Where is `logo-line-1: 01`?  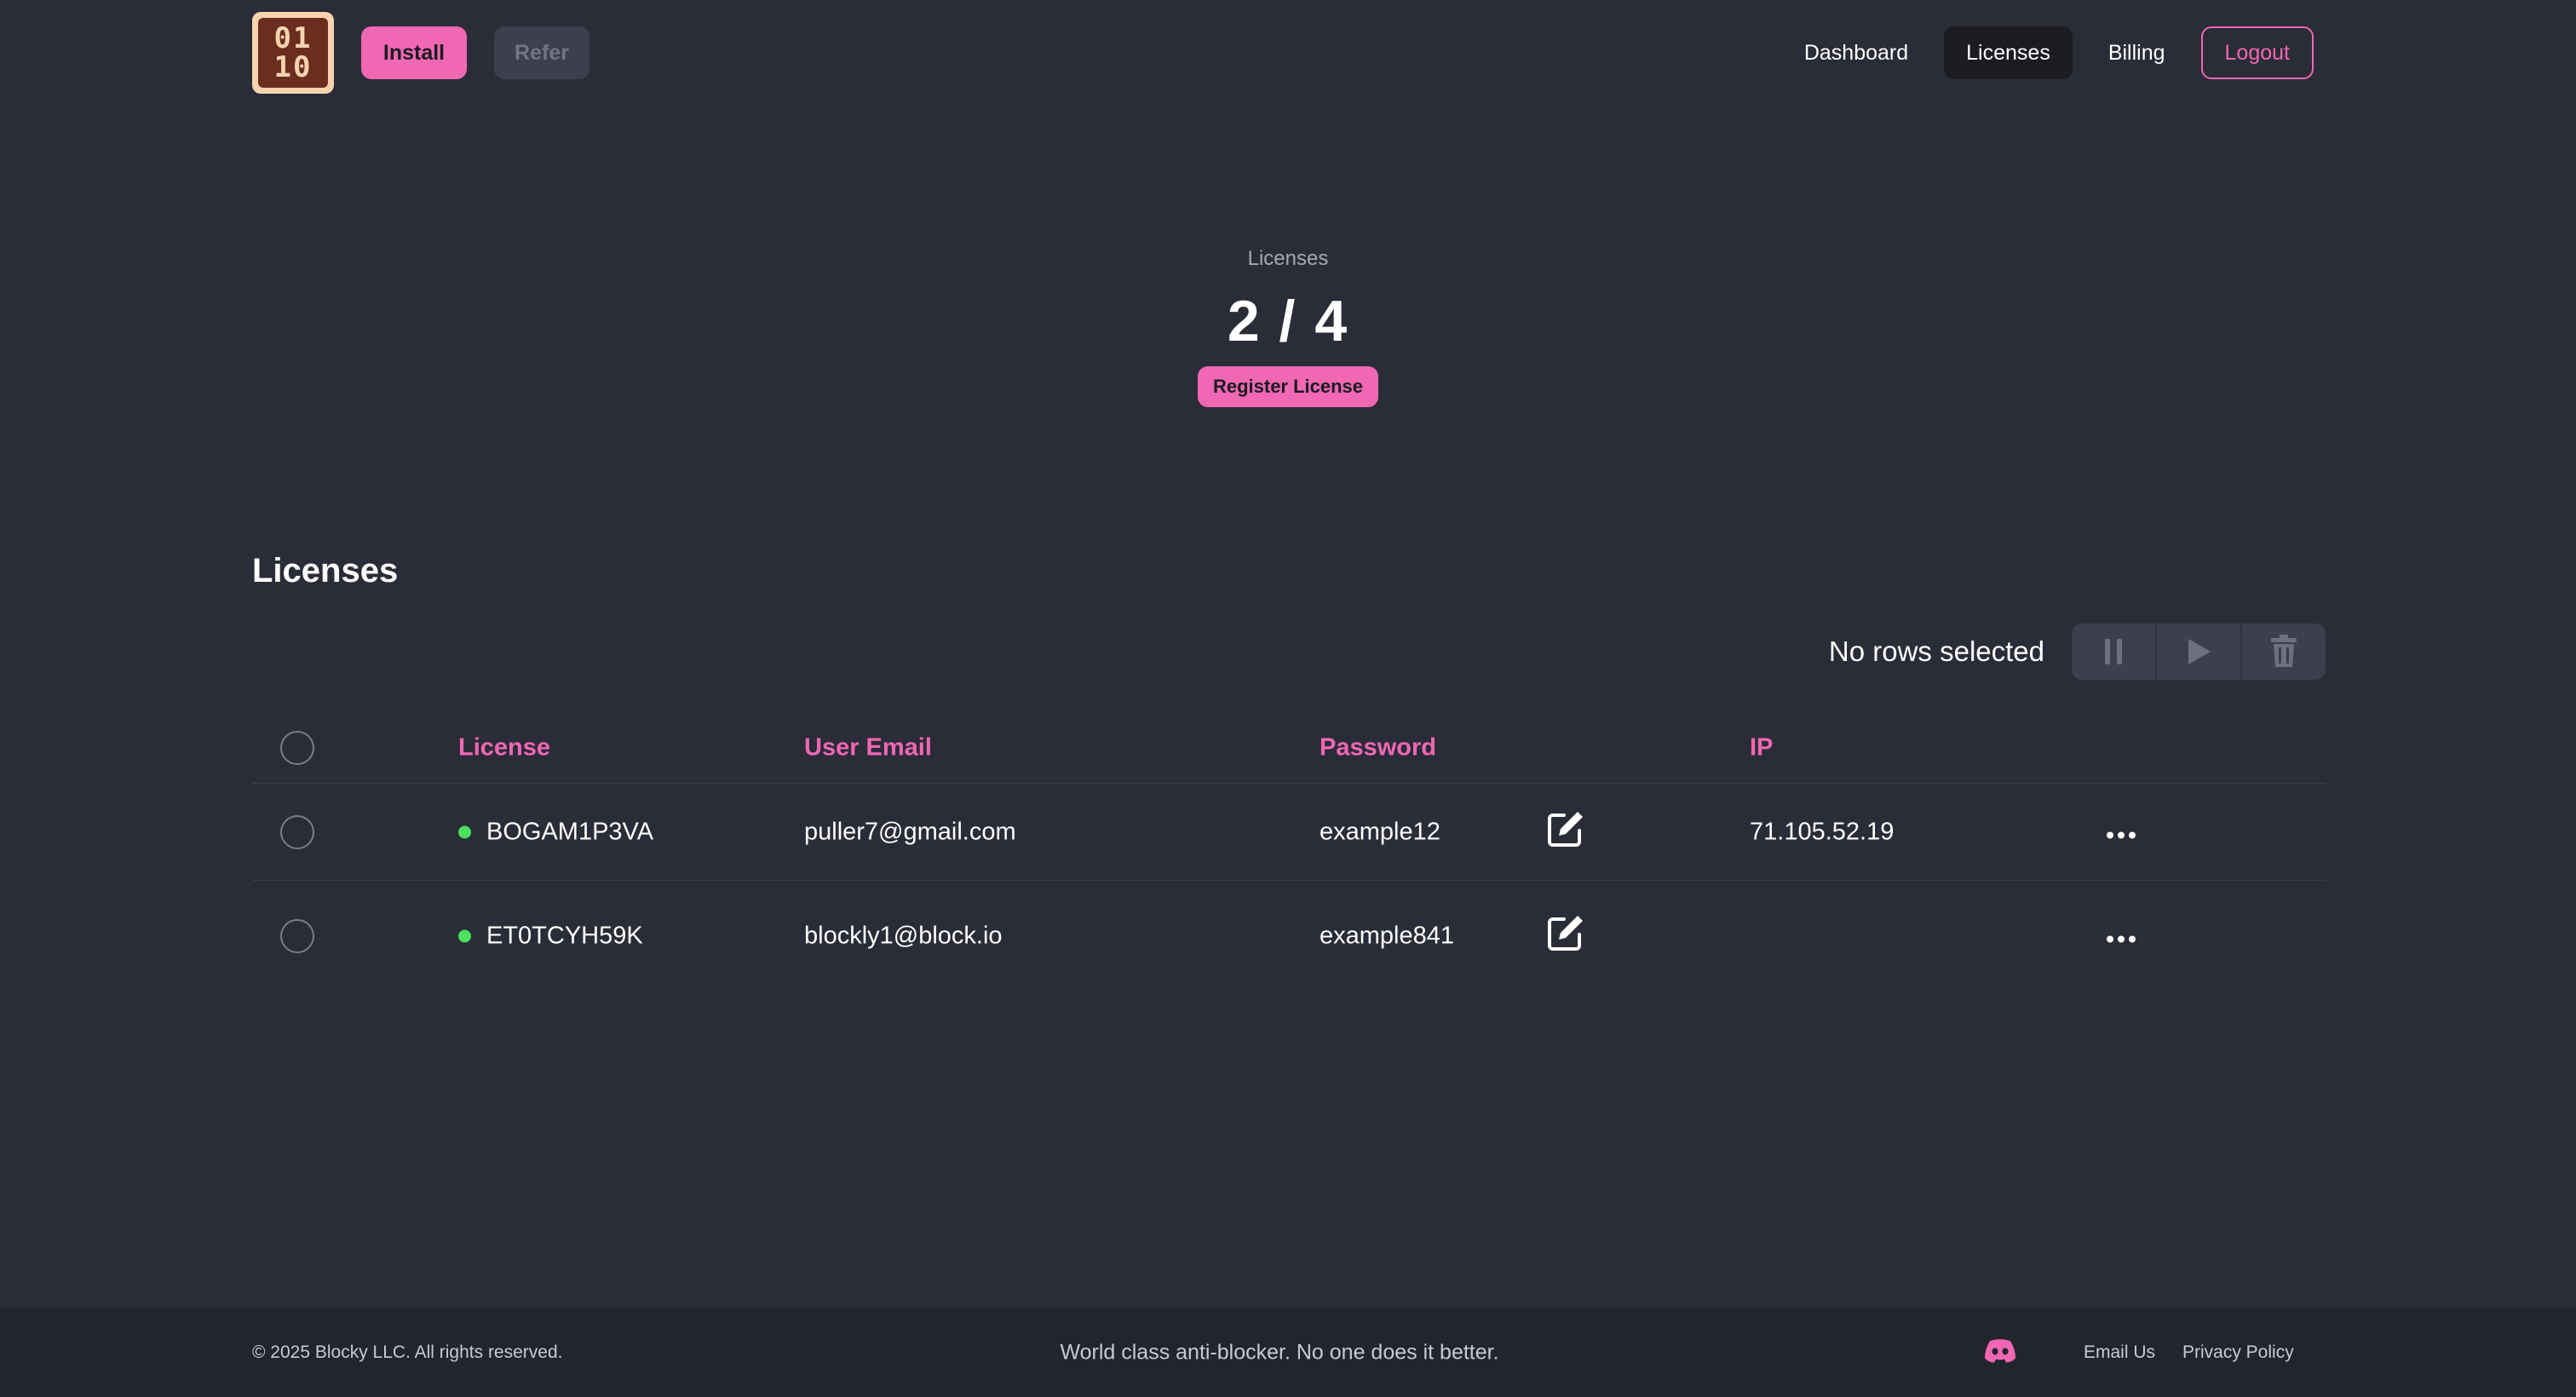 logo-line-1: 01 is located at coordinates (293, 38).